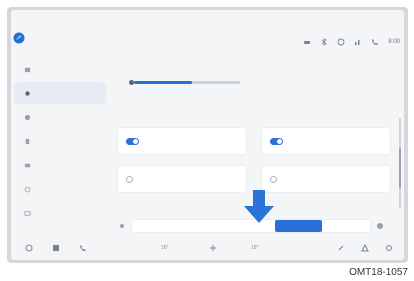  I want to click on bottom-car-button, so click(29, 248).